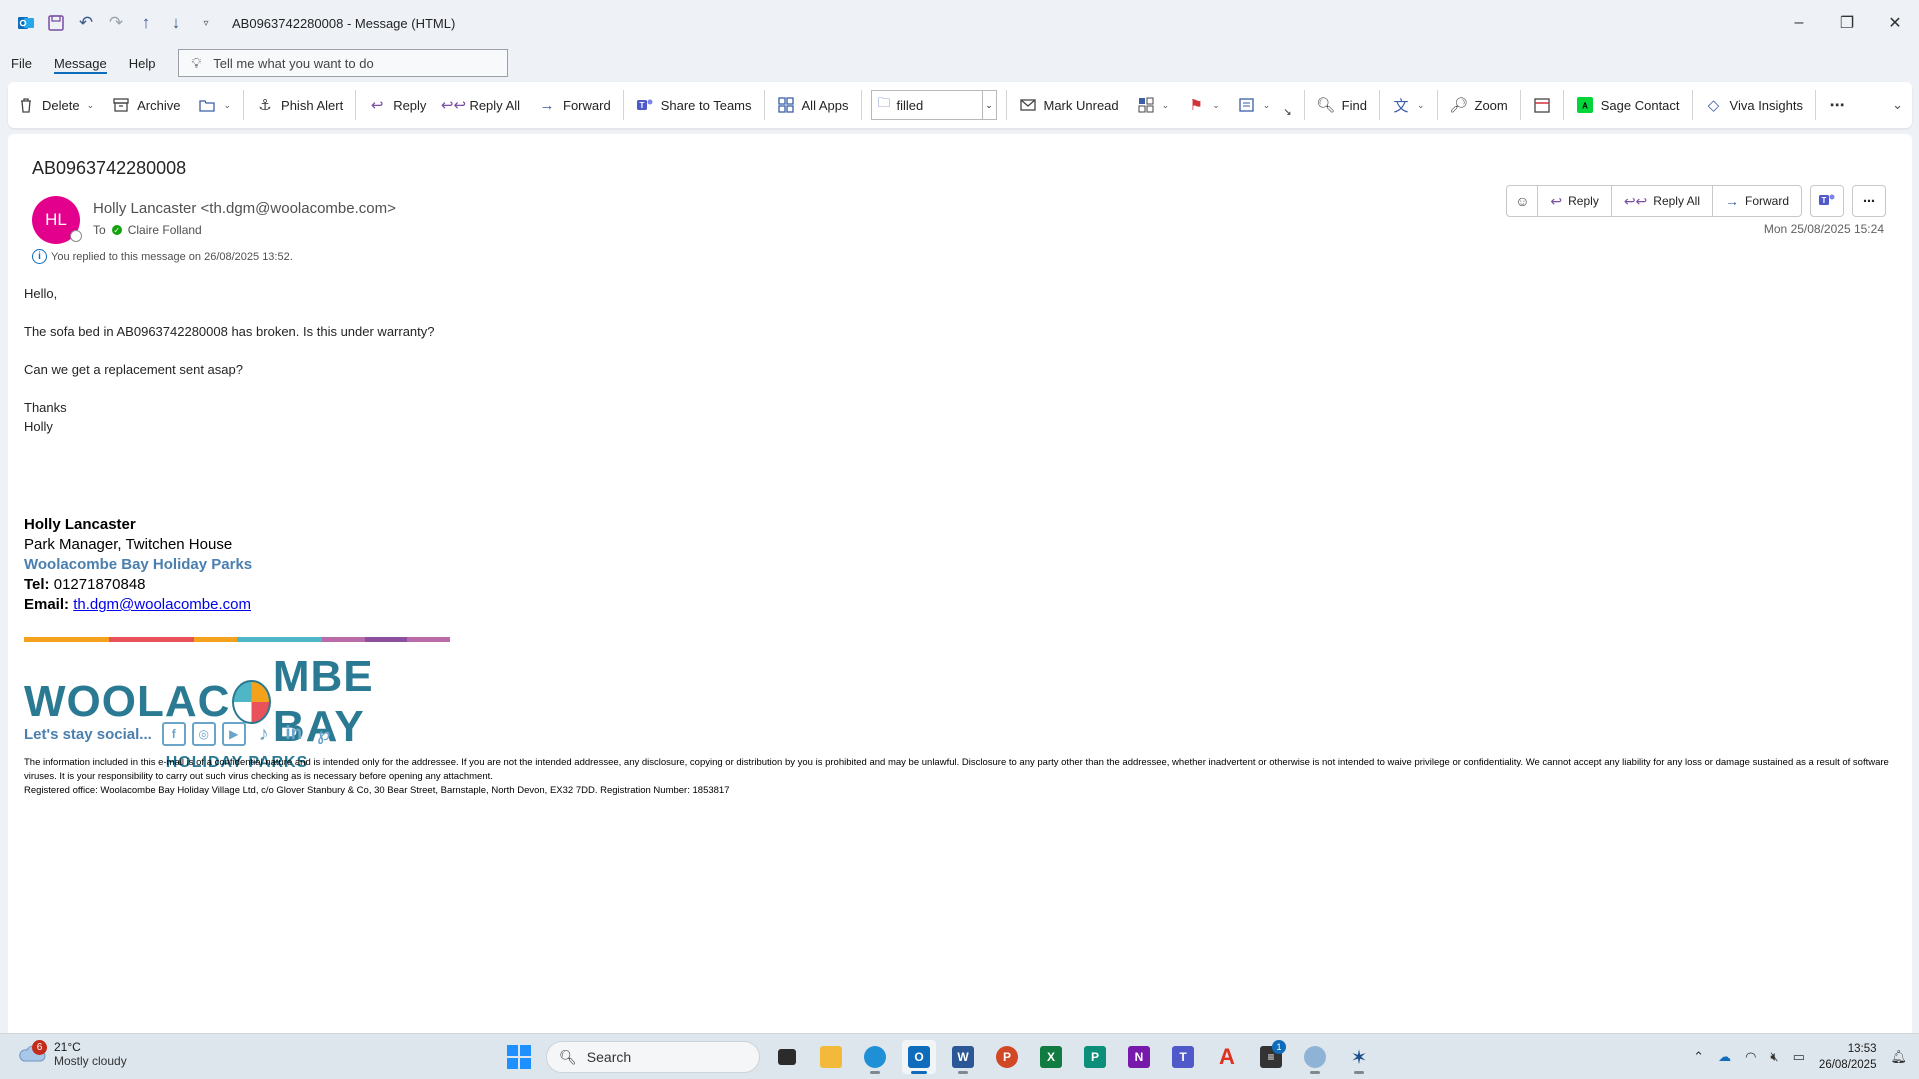 The width and height of the screenshot is (1919, 1079). What do you see at coordinates (324, 734) in the screenshot?
I see `pinterest-icon: ℘` at bounding box center [324, 734].